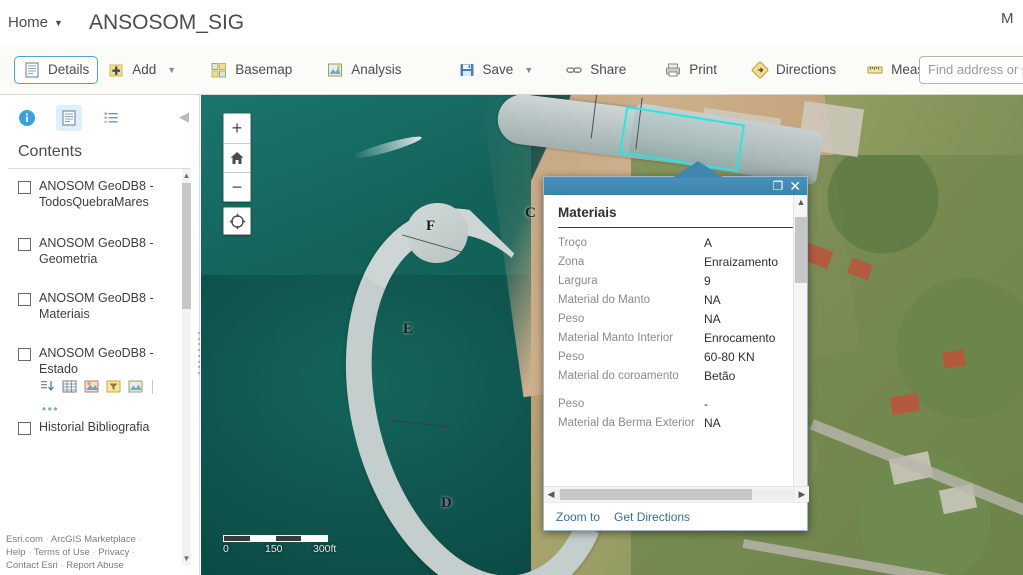 This screenshot has width=1023, height=575. I want to click on popup-titlebar: ❐ ✕, so click(675, 186).